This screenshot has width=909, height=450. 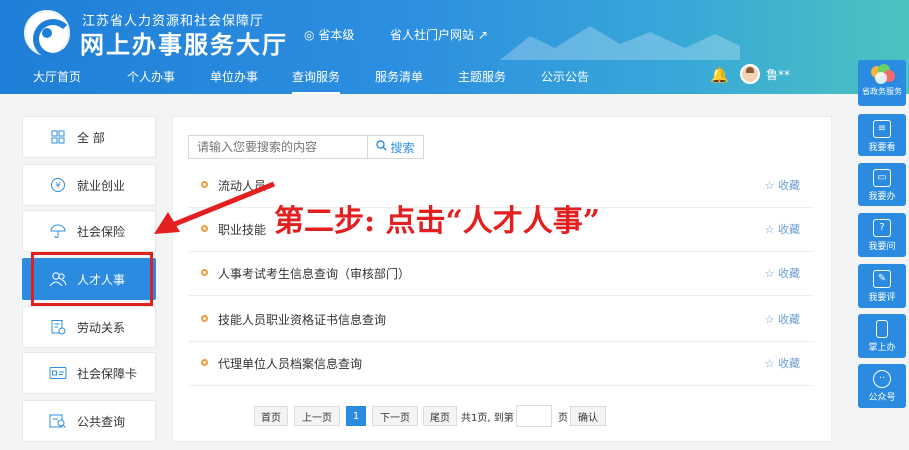 I want to click on book-icon: ≡, so click(x=882, y=129).